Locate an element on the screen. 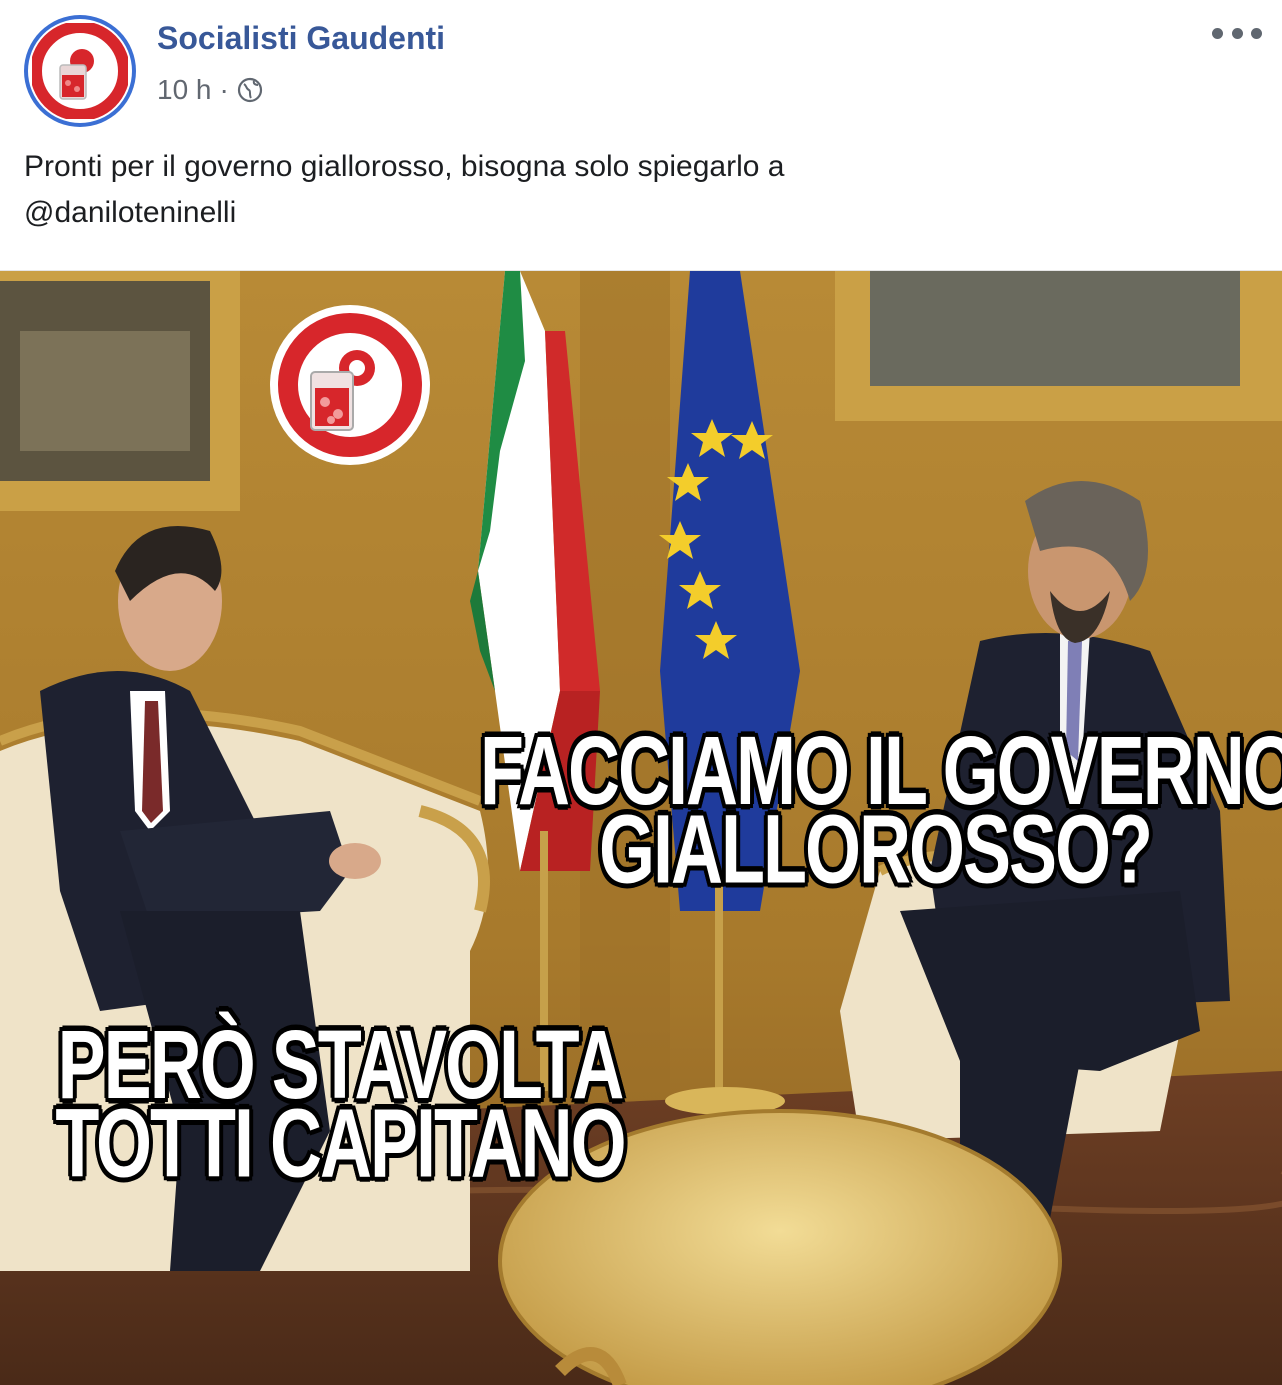 Image resolution: width=1282 pixels, height=1385 pixels. meme-lower-text: PERÒ STAVOLTA TOTTI CAPITANO is located at coordinates (340, 1104).